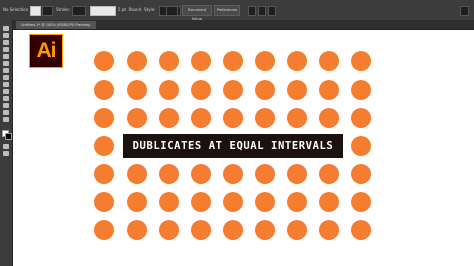 This screenshot has width=474, height=266. I want to click on type-tool-icon, so click(6, 56).